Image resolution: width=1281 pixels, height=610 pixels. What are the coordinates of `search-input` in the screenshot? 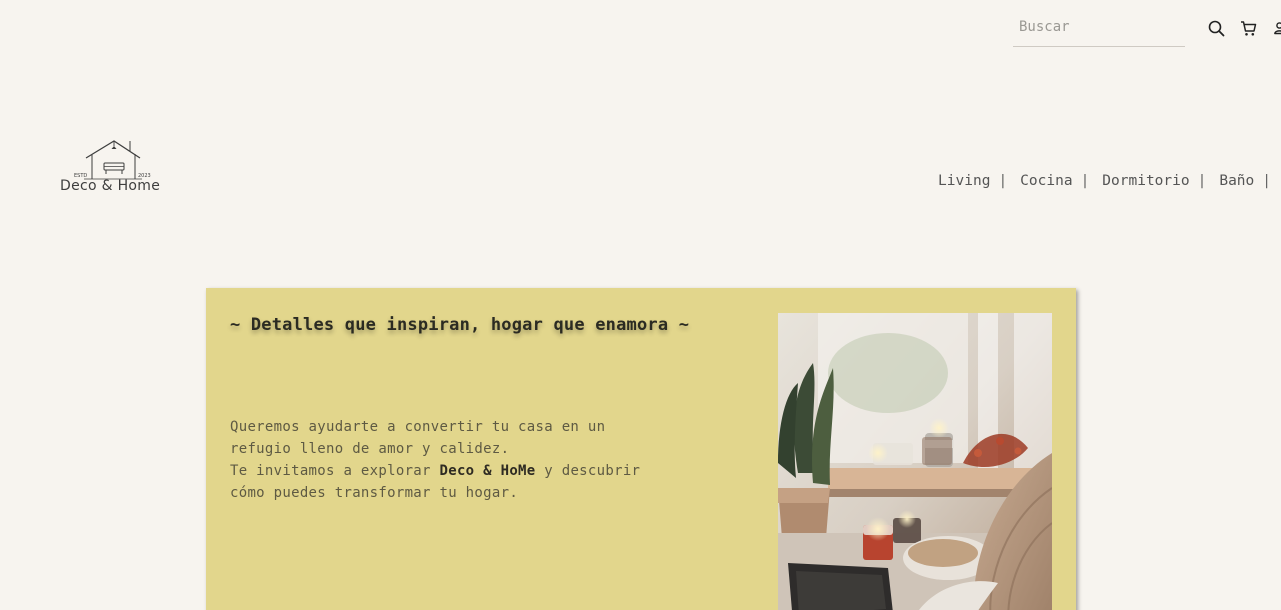 It's located at (1099, 27).